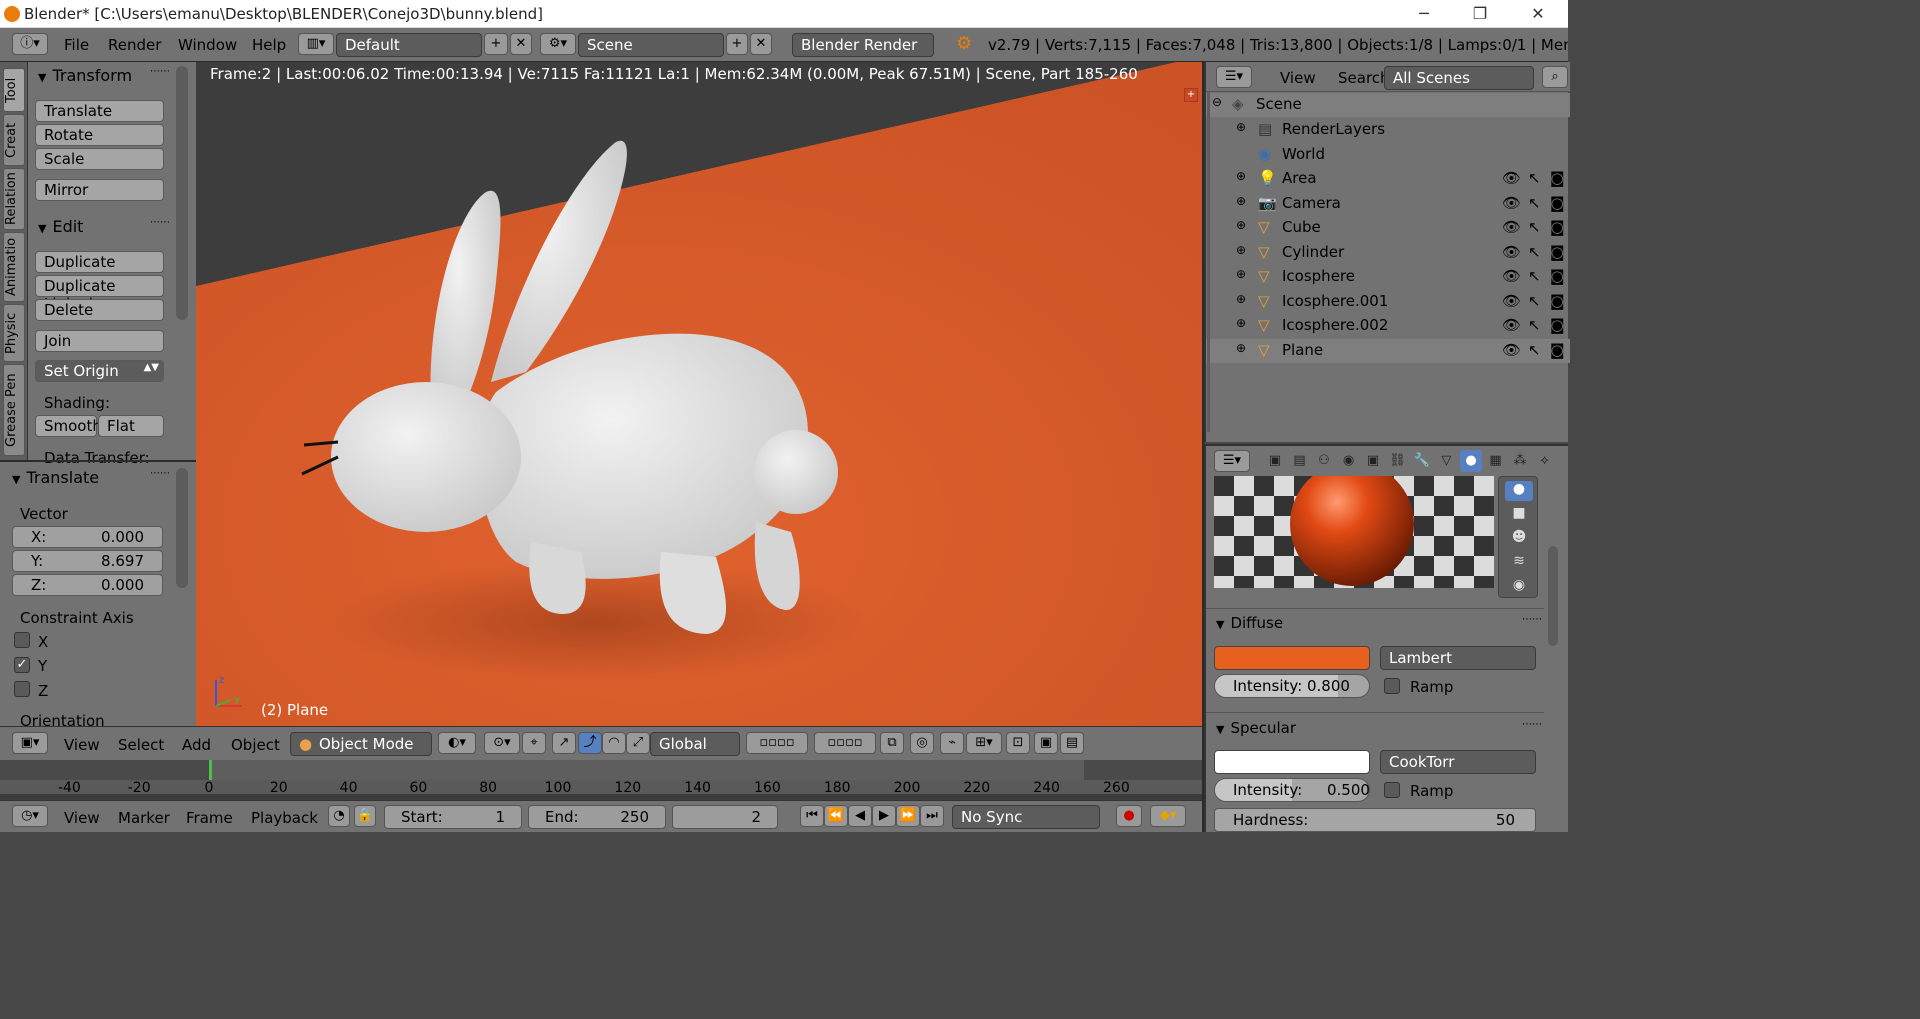 This screenshot has width=1920, height=1019. Describe the element at coordinates (30, 44) in the screenshot. I see `editor-type-icon: ⓘ▾` at that location.